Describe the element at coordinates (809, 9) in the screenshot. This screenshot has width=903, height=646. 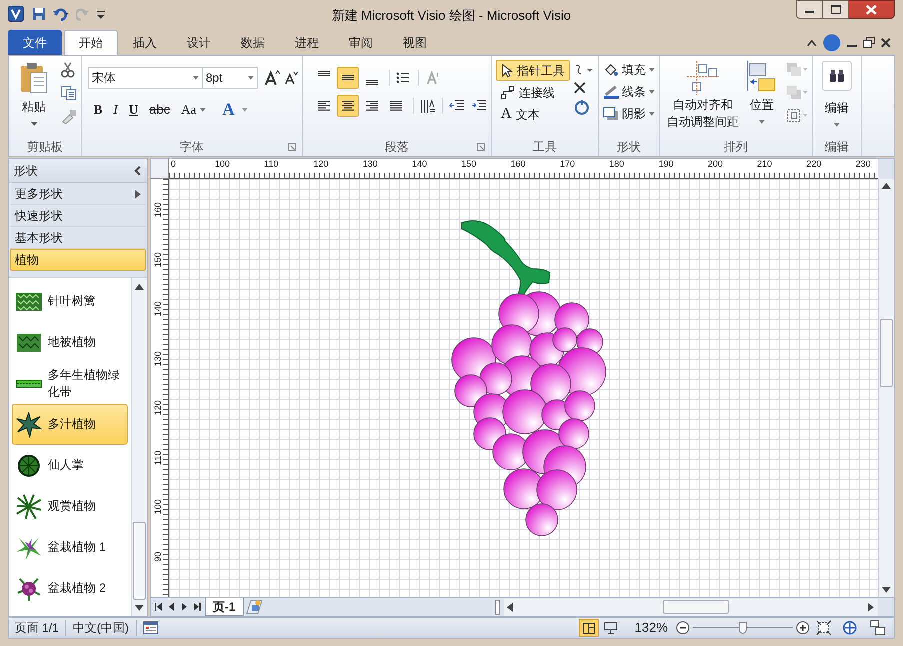
I see `minimize-button` at that location.